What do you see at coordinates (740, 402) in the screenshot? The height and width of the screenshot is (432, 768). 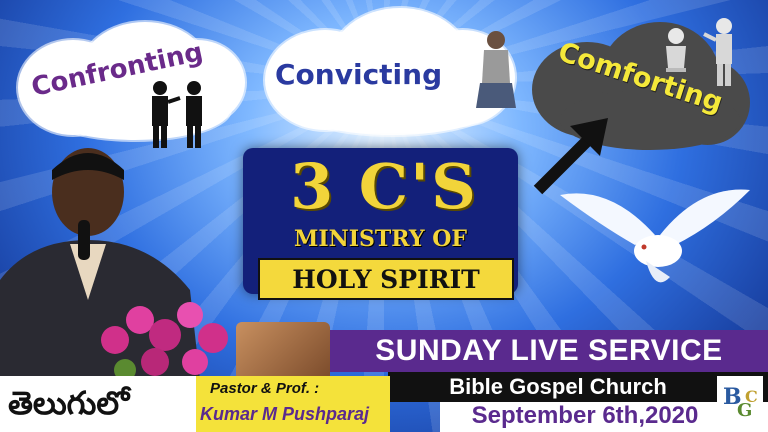 I see `church-logo: B G C` at bounding box center [740, 402].